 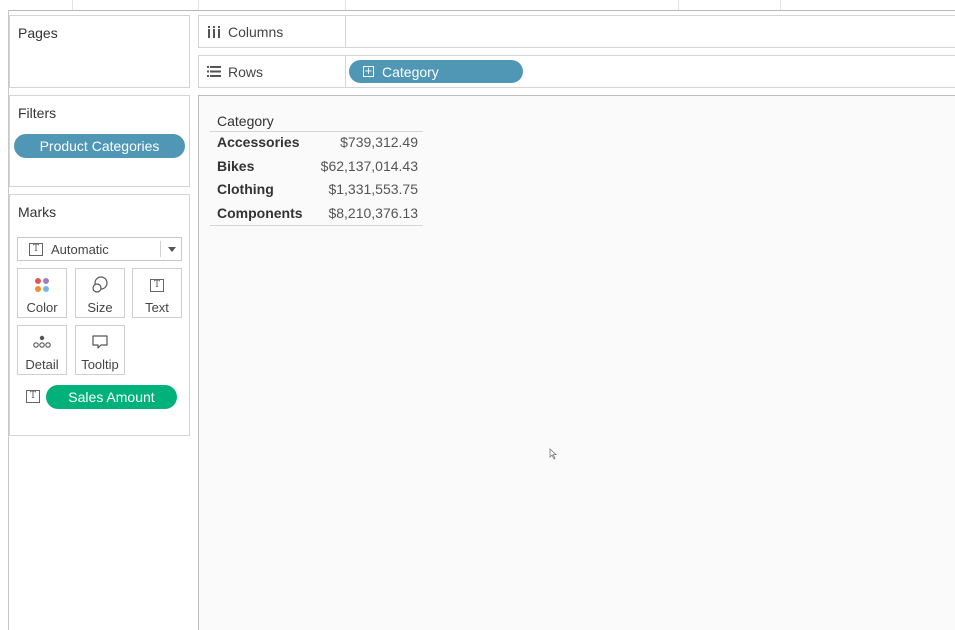 I want to click on text-button: T Text, so click(x=157, y=293).